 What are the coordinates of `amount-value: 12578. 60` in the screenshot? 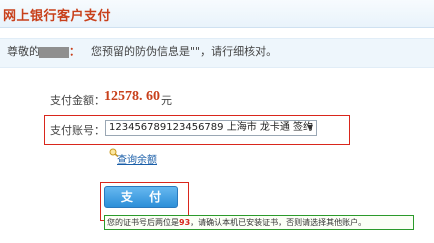 It's located at (132, 96).